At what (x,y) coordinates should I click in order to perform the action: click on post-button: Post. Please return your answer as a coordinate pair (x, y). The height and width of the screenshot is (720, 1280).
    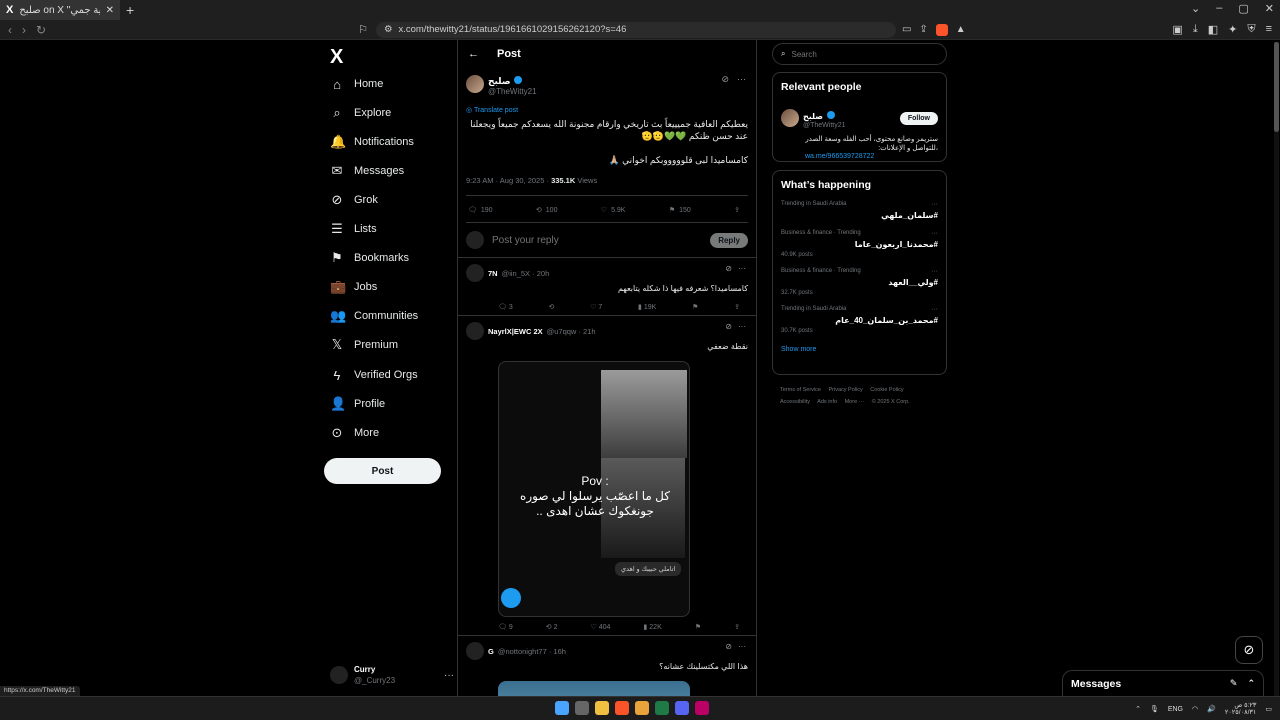
    Looking at the image, I should click on (382, 471).